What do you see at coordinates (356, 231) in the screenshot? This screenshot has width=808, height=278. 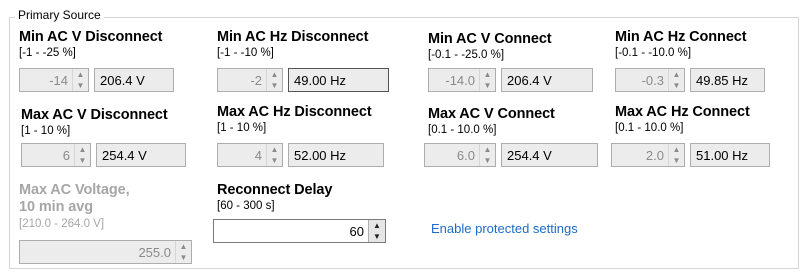 I see `spinner-value: 60` at bounding box center [356, 231].